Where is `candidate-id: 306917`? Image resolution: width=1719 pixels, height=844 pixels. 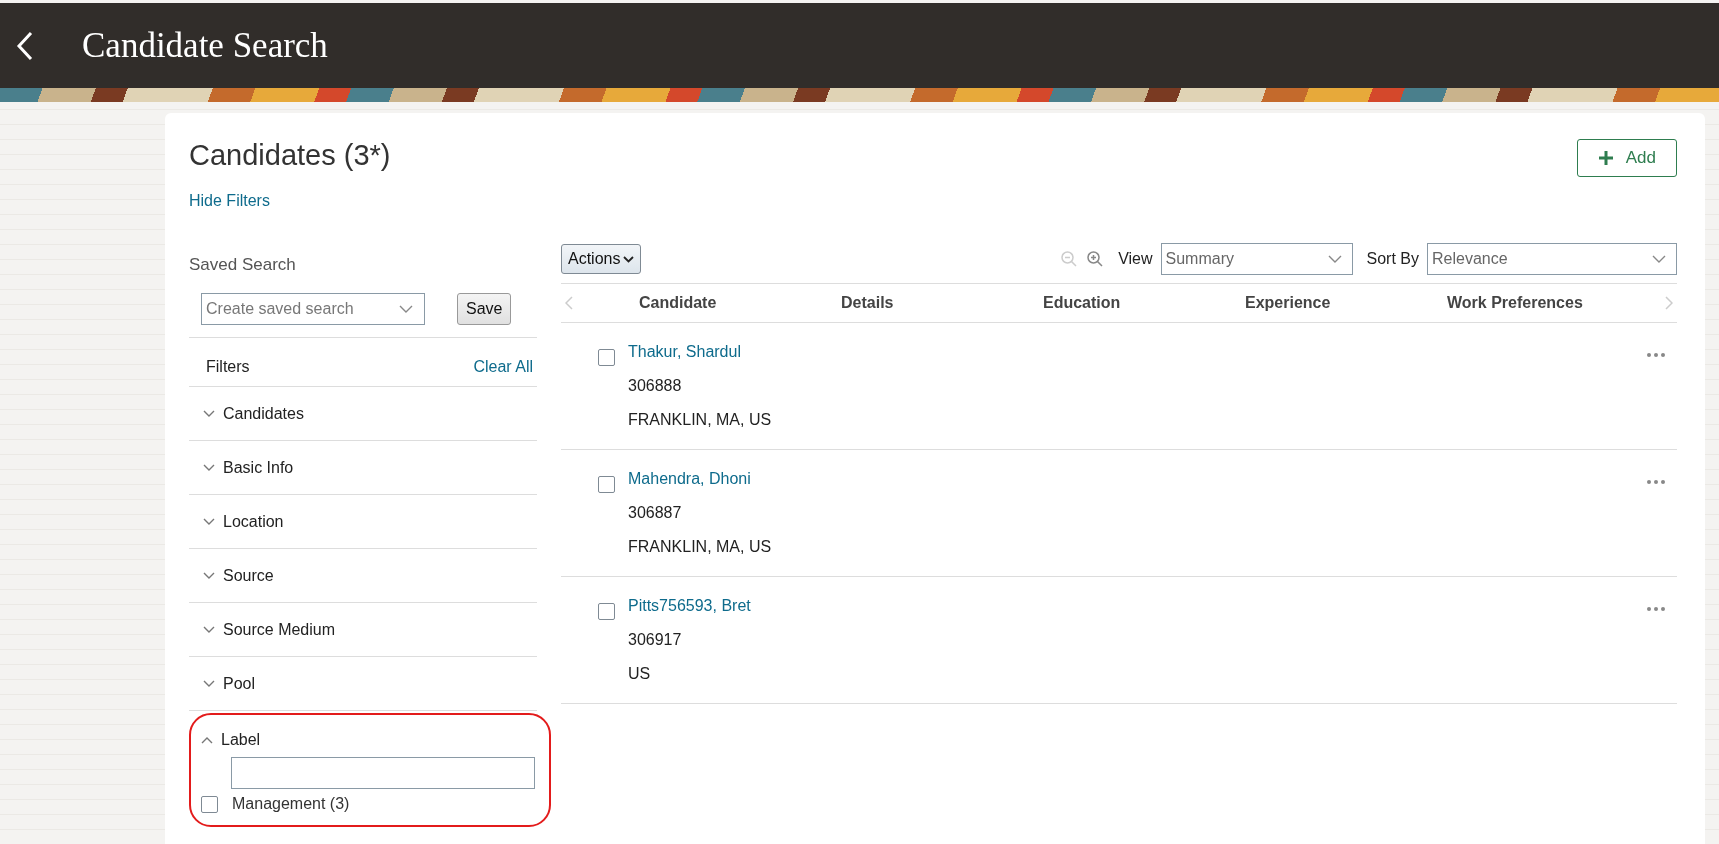 candidate-id: 306917 is located at coordinates (655, 640).